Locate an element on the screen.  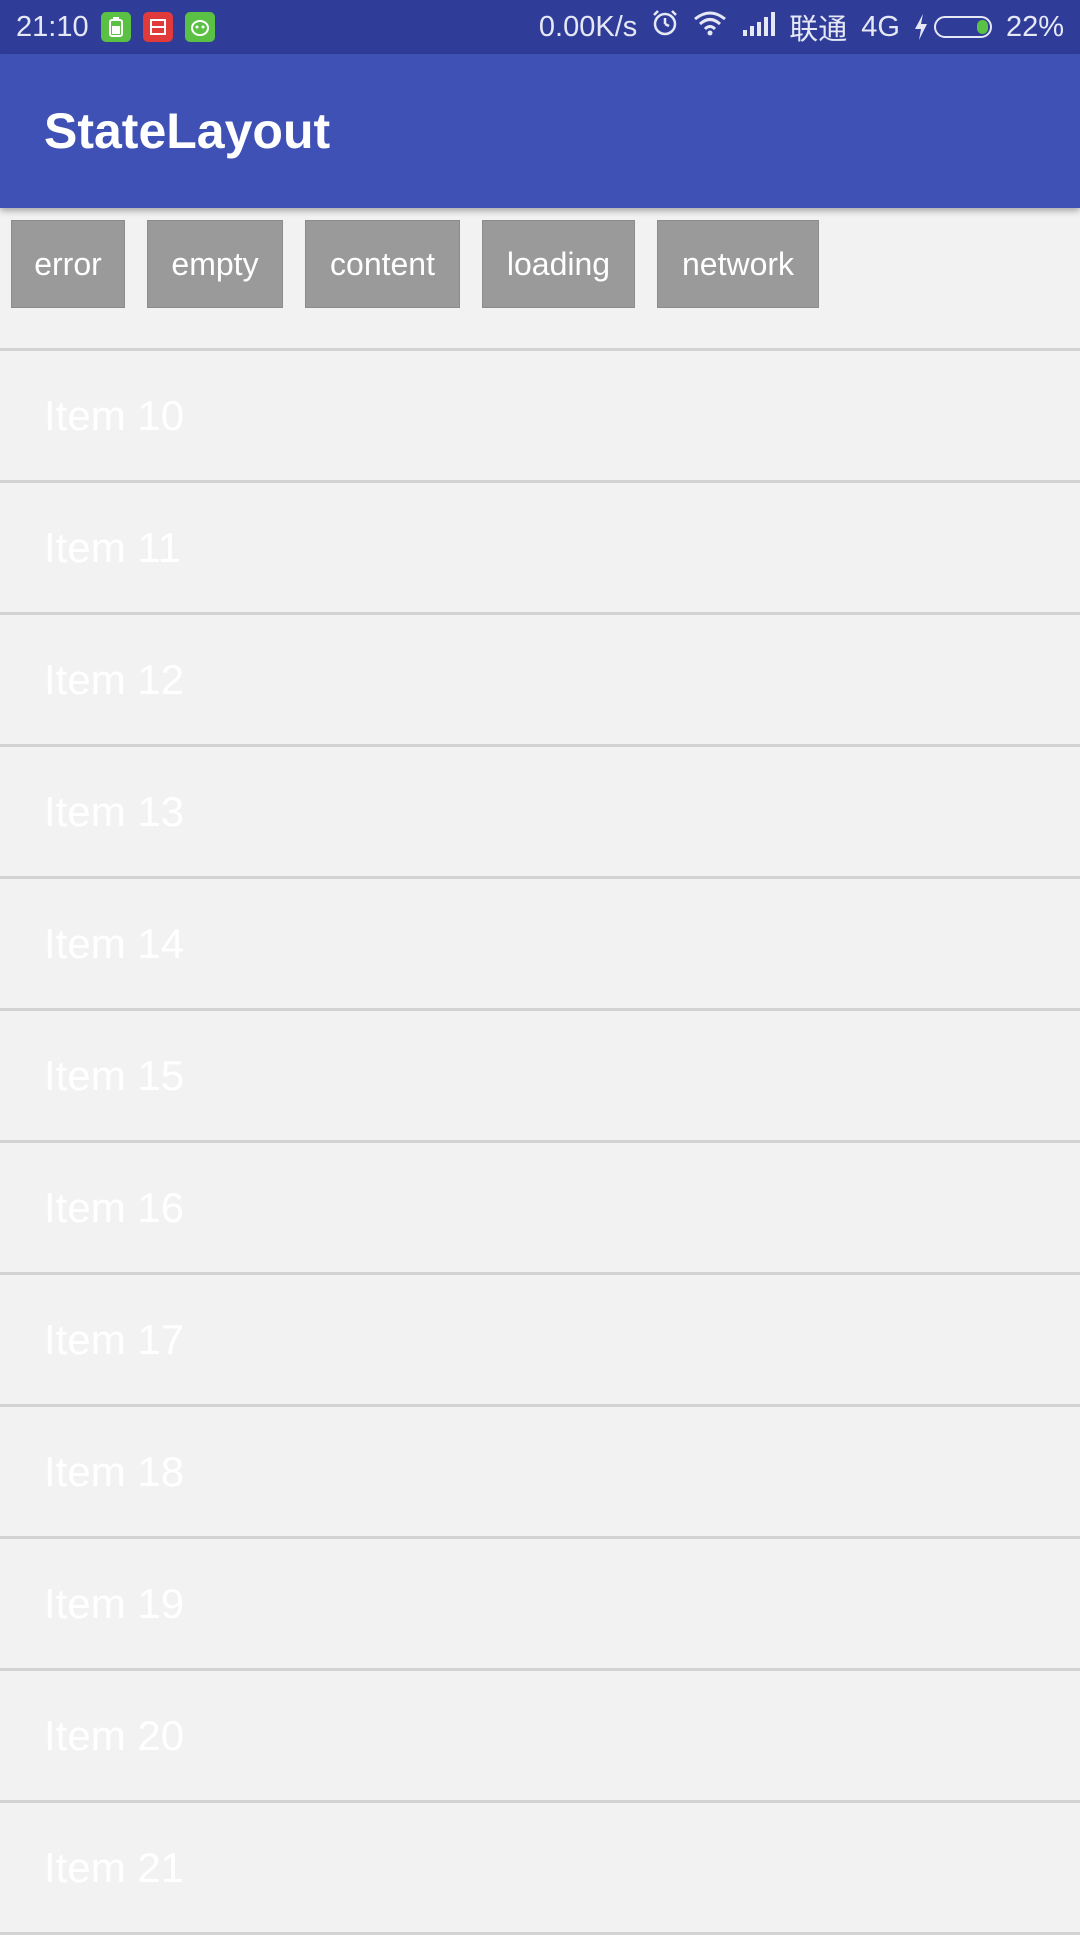
state-button-row: error empty content loading network is located at coordinates (540, 278).